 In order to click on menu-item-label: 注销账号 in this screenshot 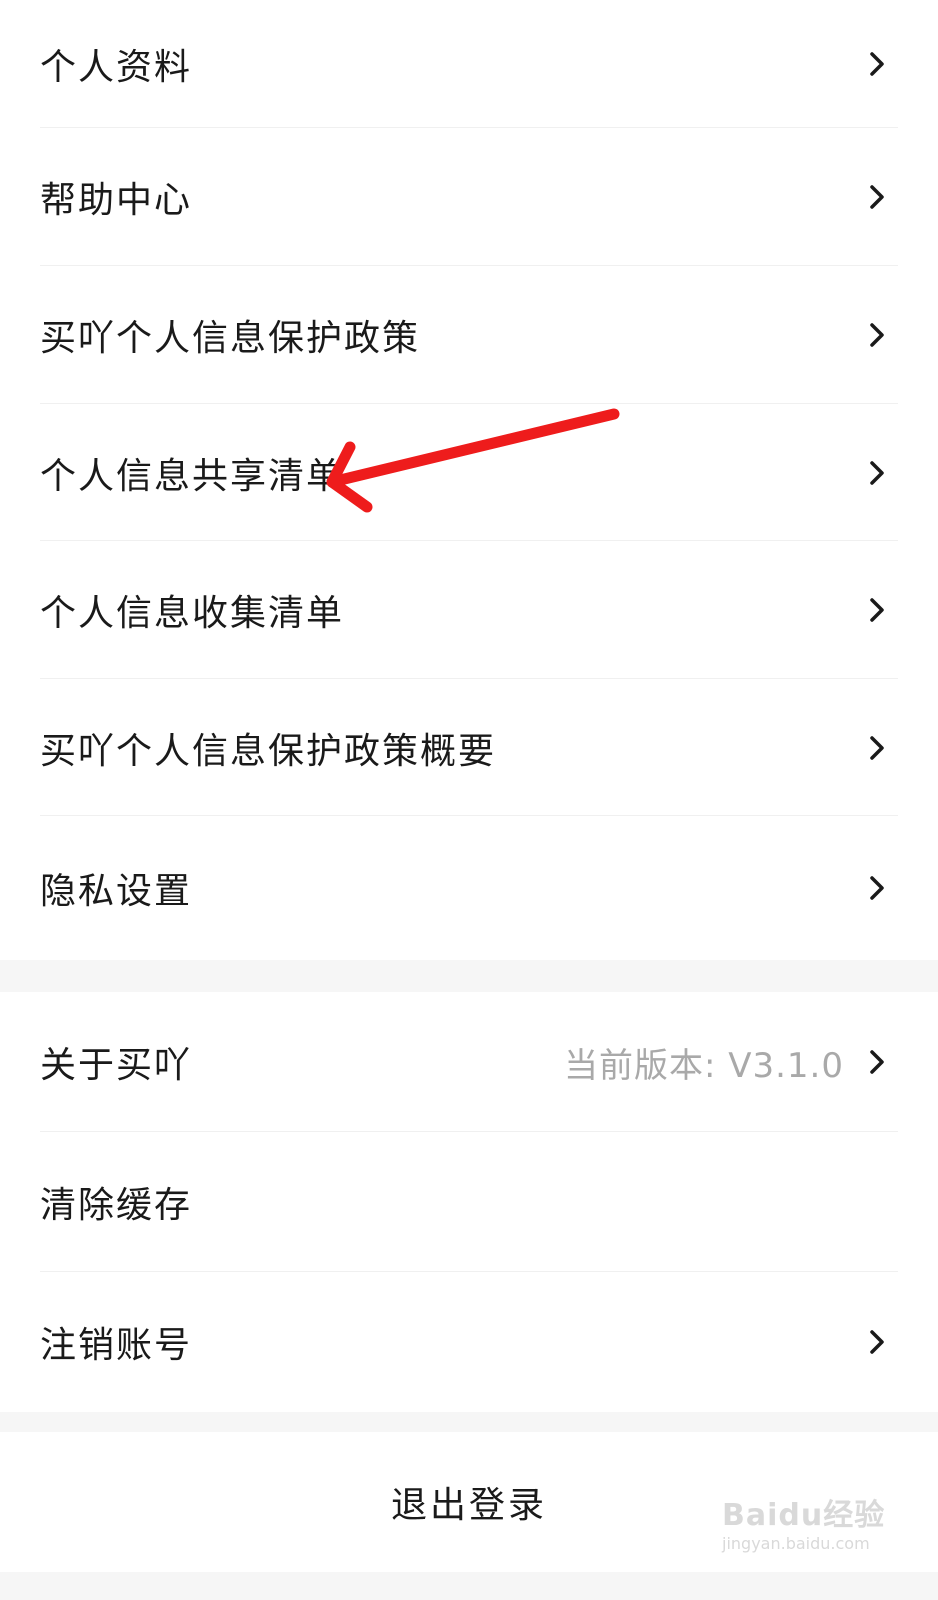, I will do `click(116, 1345)`.